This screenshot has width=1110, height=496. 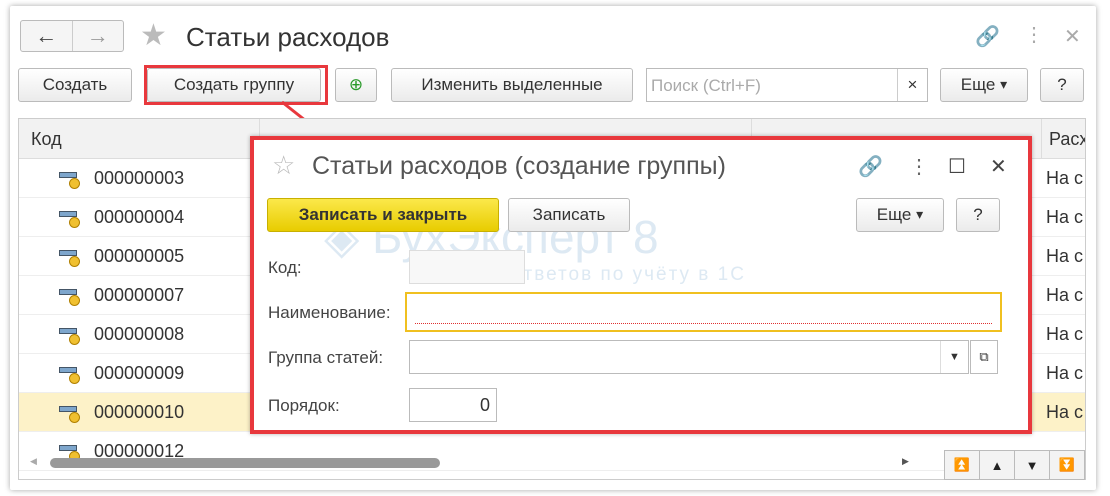 I want to click on code-cell: 000000004, so click(x=139, y=217).